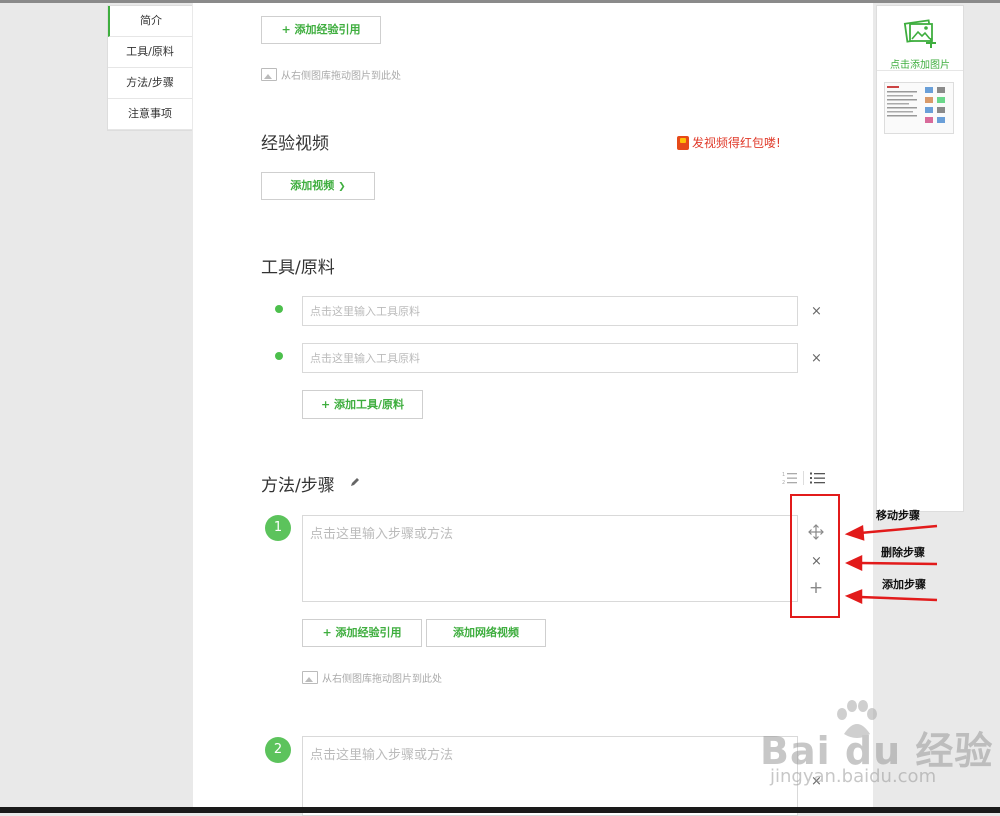  What do you see at coordinates (891, 564) in the screenshot?
I see `annotation-arrows` at bounding box center [891, 564].